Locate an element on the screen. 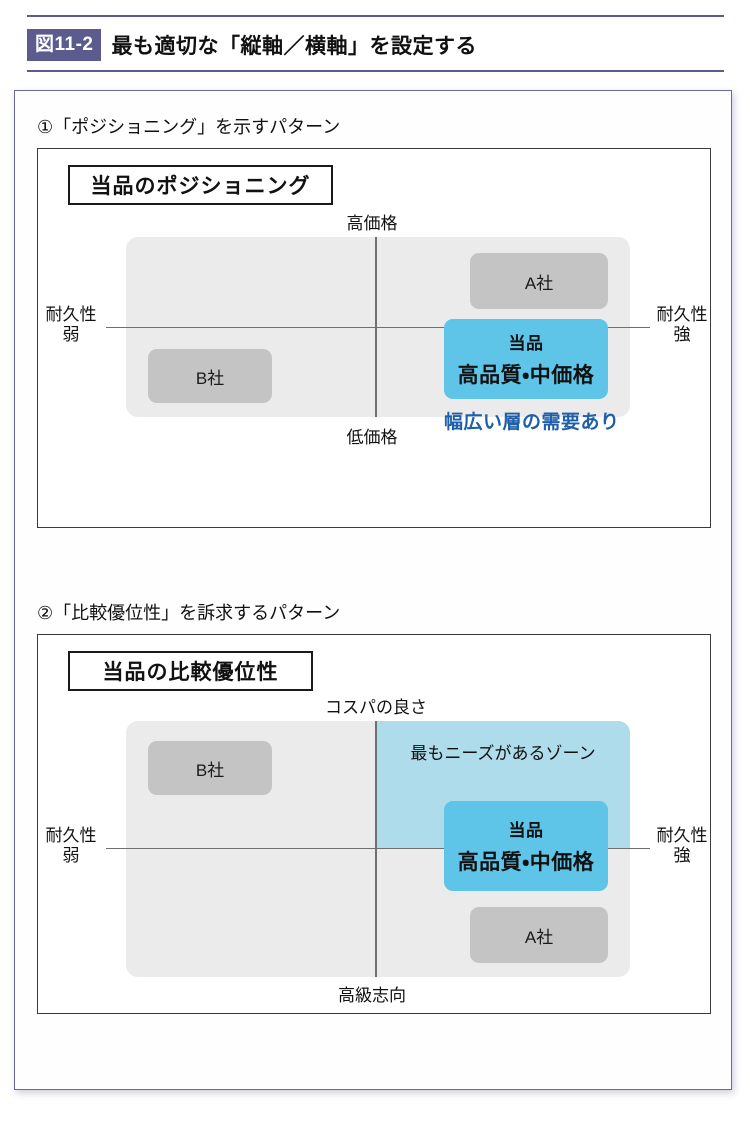 This screenshot has width=750, height=1127. competitor-box-b-2: B社 is located at coordinates (210, 768).